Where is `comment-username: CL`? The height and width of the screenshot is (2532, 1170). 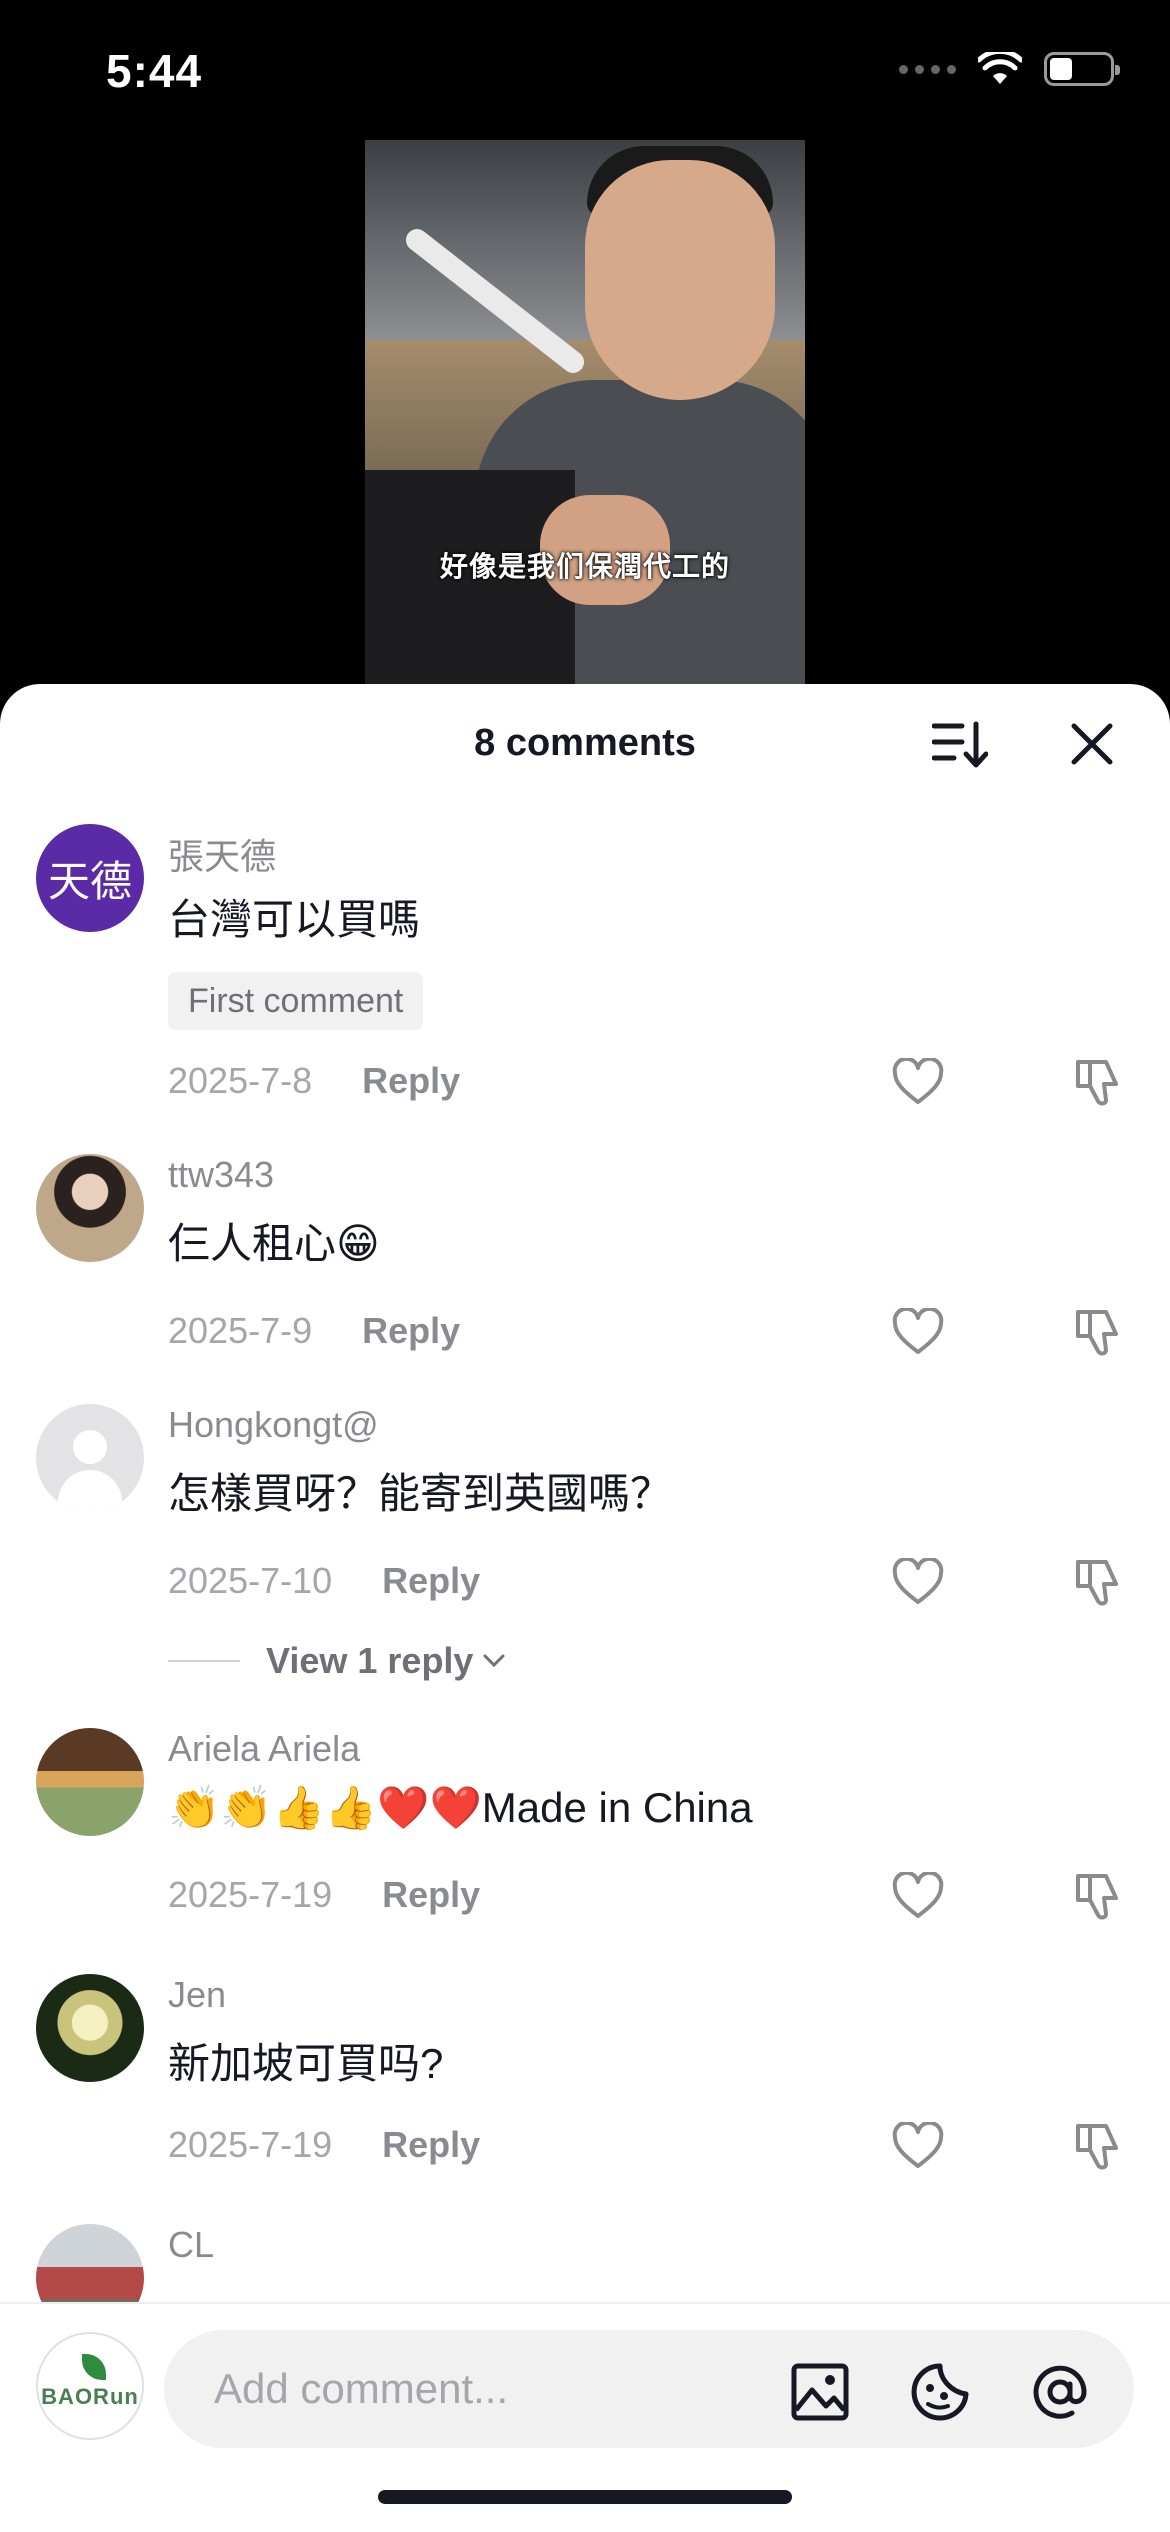 comment-username: CL is located at coordinates (191, 2245).